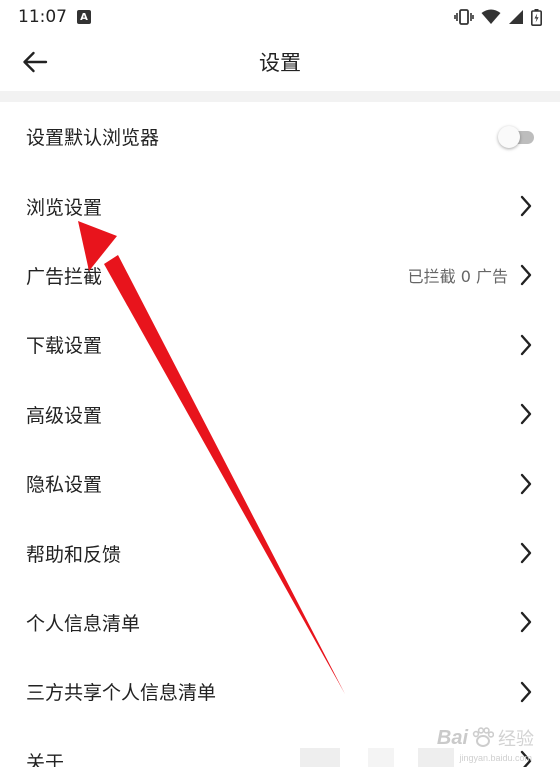 This screenshot has width=560, height=767. I want to click on ad-block-count: 已拦截 0 广告, so click(457, 277).